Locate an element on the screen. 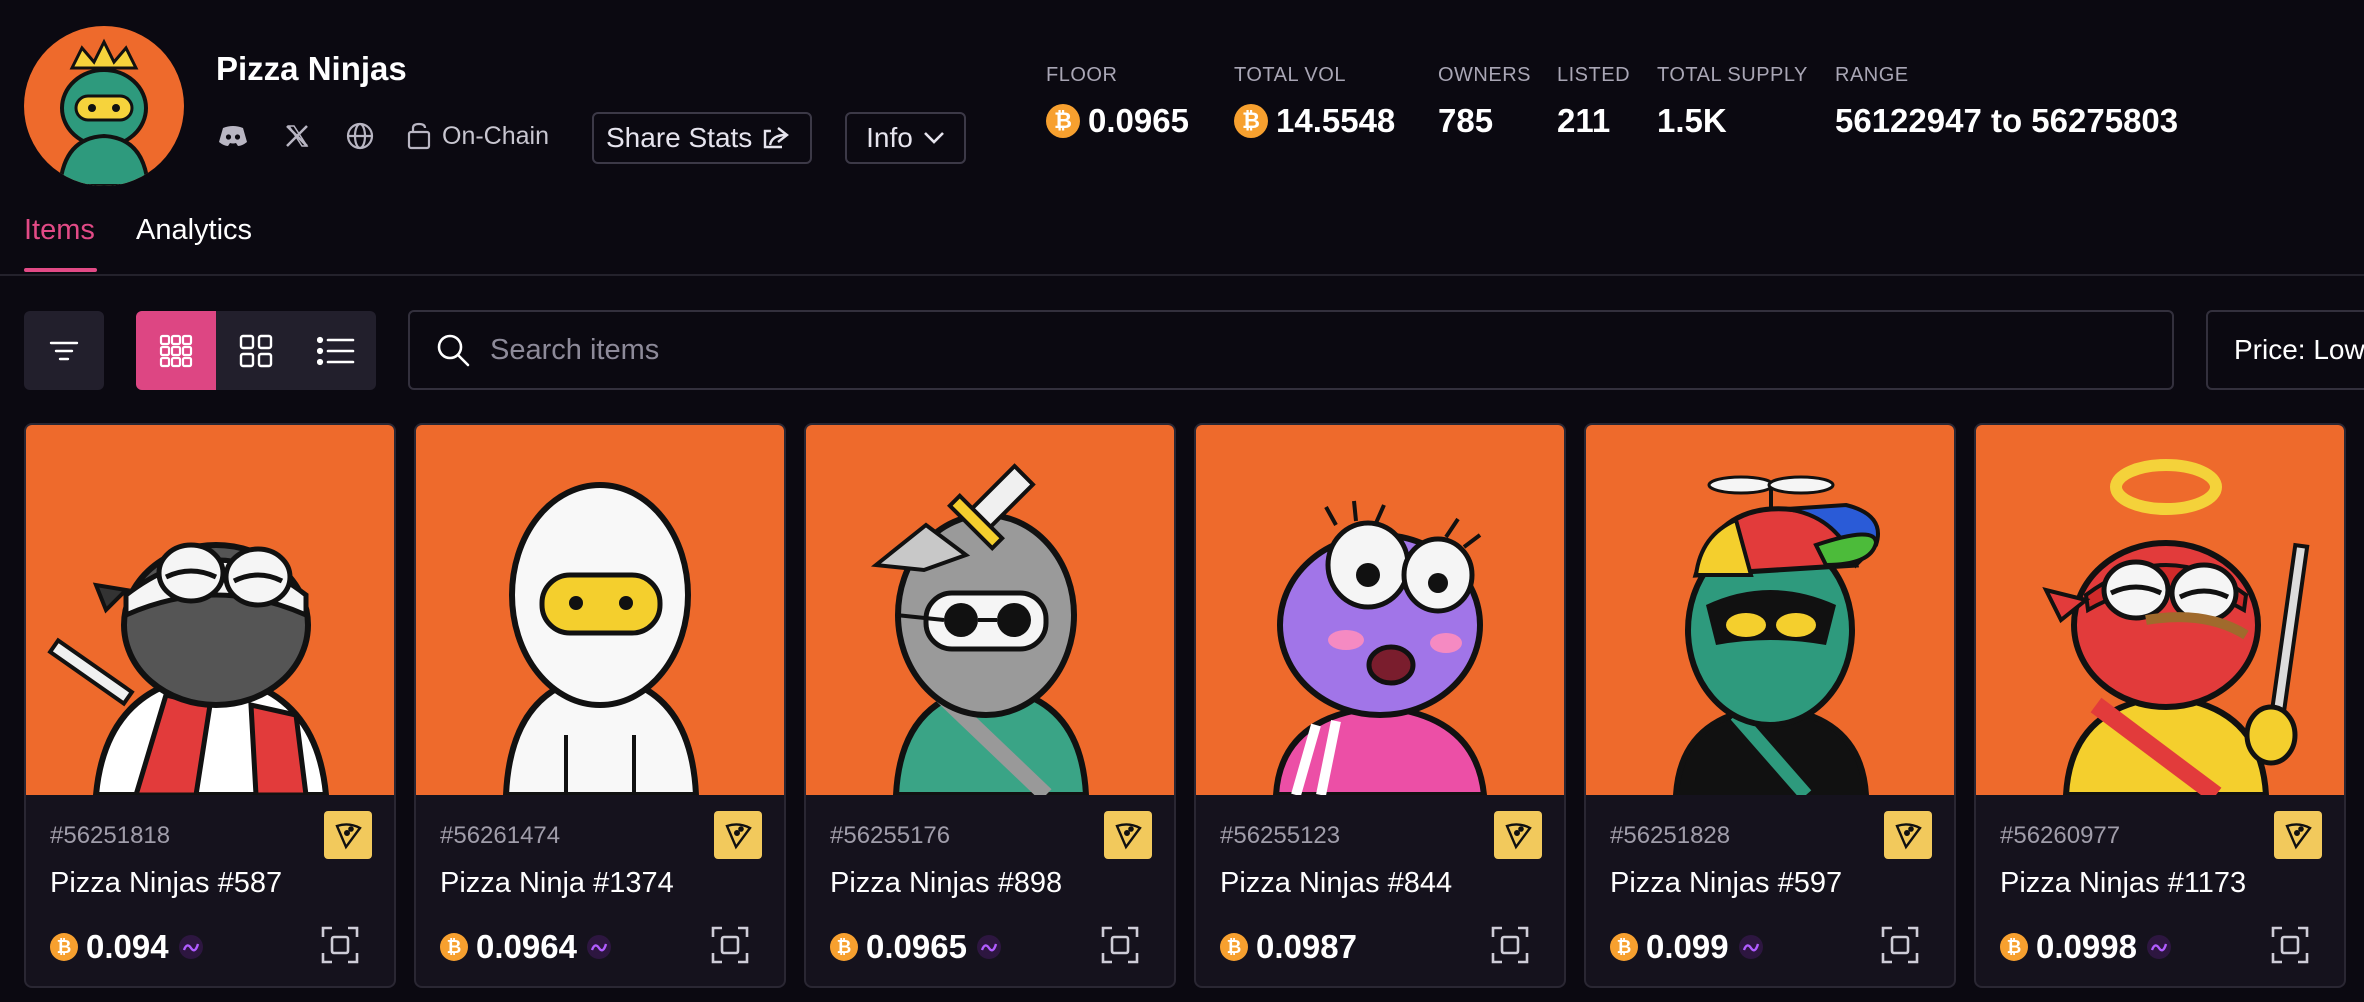 The image size is (2364, 1002). item-card: #56251828 Pizza Ninjas #597 ₿ 0.099 is located at coordinates (1770, 705).